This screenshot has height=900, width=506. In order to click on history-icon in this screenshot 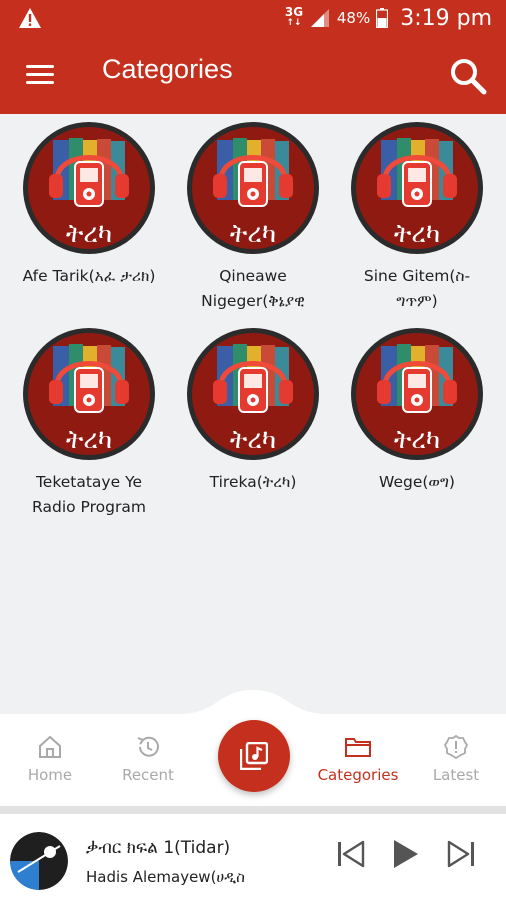, I will do `click(148, 746)`.